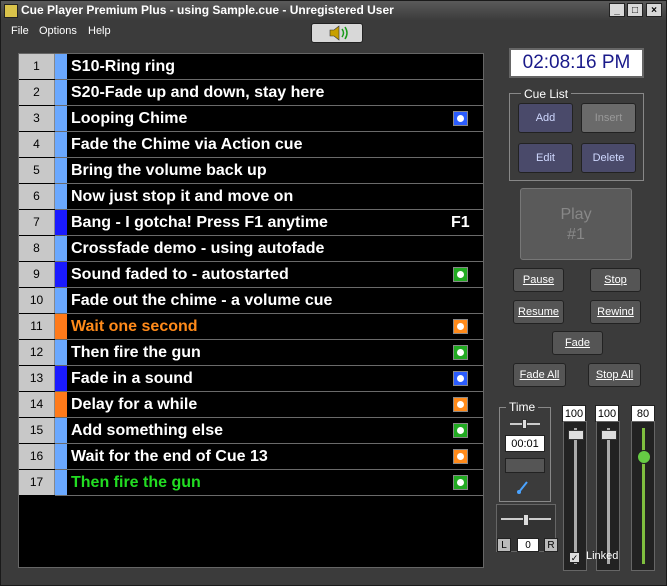 The width and height of the screenshot is (667, 586). I want to click on time-slider, so click(525, 424).